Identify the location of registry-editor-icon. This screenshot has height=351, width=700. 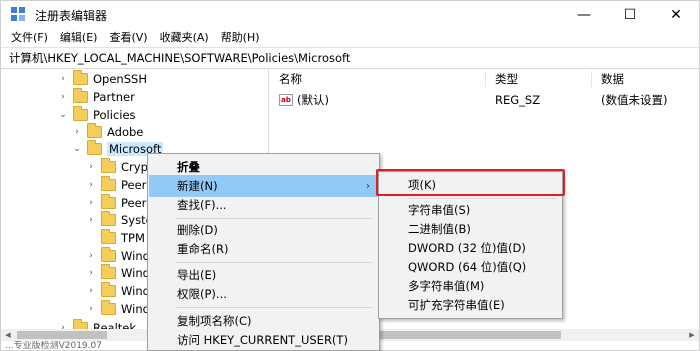
(19, 15).